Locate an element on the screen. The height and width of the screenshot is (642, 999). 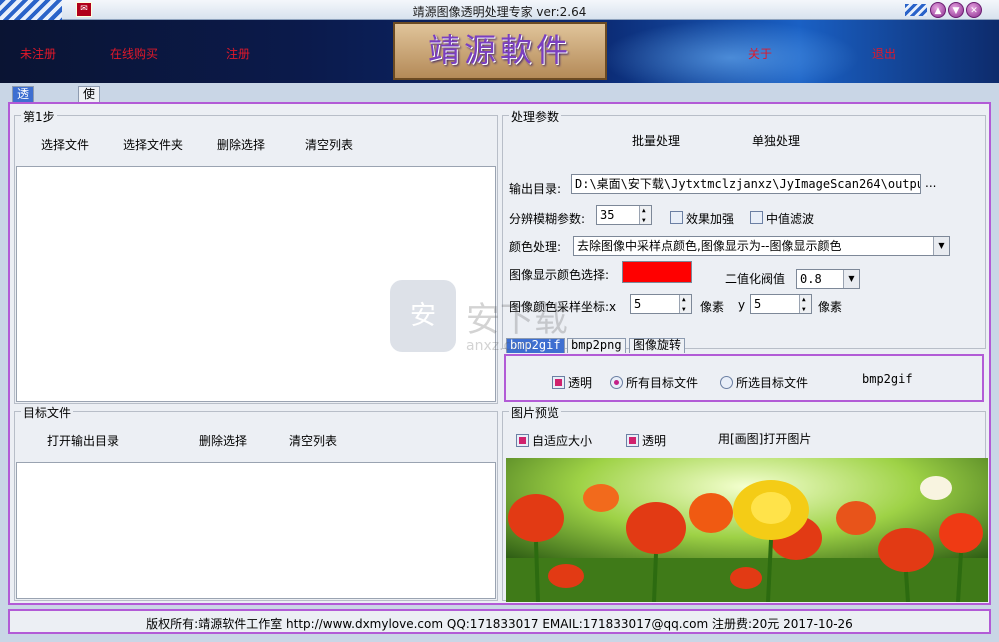
bmp2gif-button: bmp2gif is located at coordinates (887, 379).